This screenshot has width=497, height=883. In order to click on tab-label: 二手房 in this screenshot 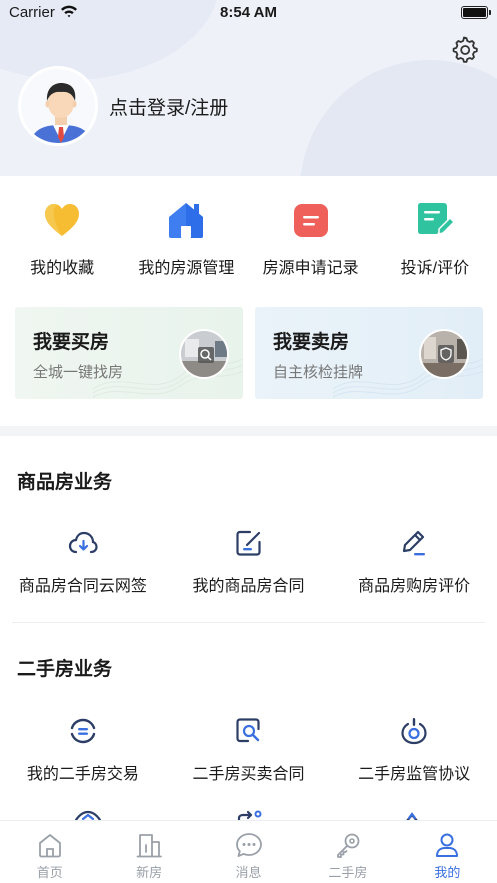, I will do `click(348, 872)`.